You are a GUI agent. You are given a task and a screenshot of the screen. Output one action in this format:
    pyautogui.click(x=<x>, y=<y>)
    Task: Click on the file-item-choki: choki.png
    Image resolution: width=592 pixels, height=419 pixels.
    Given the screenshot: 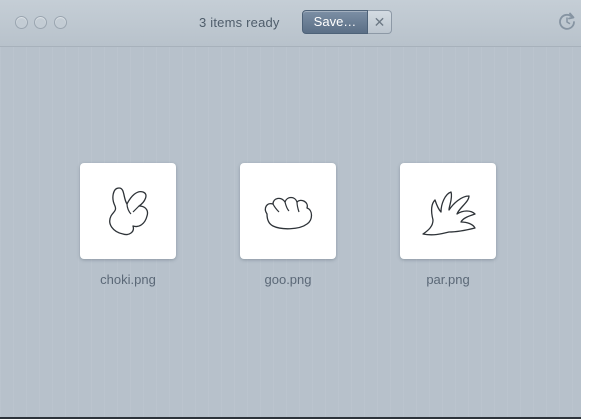 What is the action you would take?
    pyautogui.click(x=128, y=225)
    